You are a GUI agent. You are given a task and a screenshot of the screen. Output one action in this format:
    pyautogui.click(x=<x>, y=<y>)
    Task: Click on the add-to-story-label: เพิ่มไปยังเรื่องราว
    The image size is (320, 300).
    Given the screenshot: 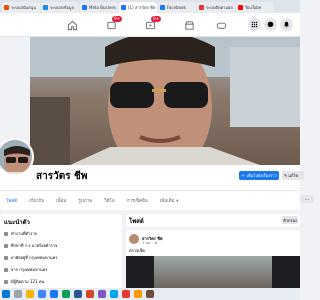 What is the action you would take?
    pyautogui.click(x=261, y=175)
    